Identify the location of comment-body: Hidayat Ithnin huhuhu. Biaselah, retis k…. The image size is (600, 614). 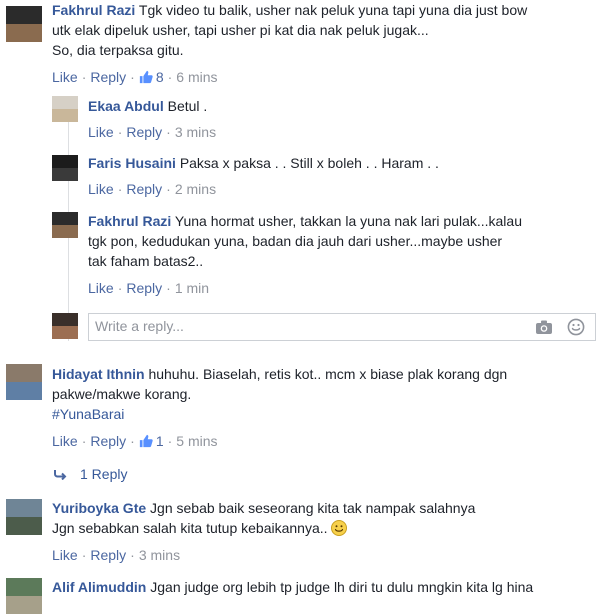
(324, 394).